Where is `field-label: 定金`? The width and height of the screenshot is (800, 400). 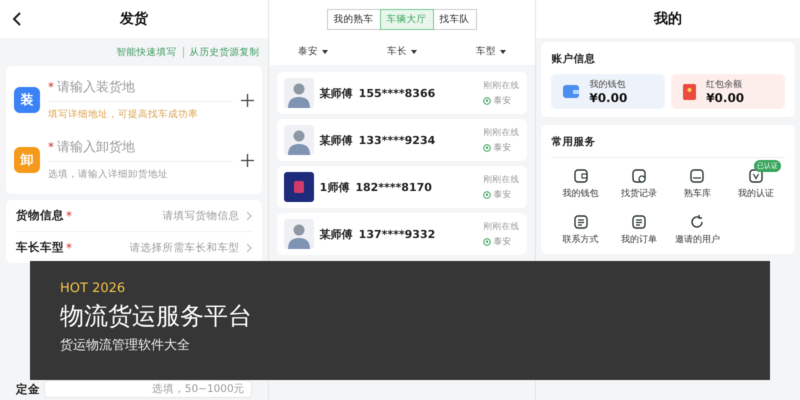
field-label: 定金 is located at coordinates (28, 389).